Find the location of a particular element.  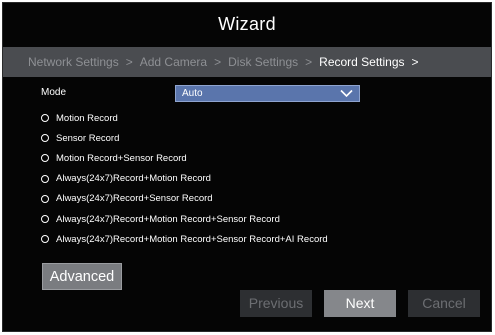

step-add-camera: Add Camera is located at coordinates (173, 62).